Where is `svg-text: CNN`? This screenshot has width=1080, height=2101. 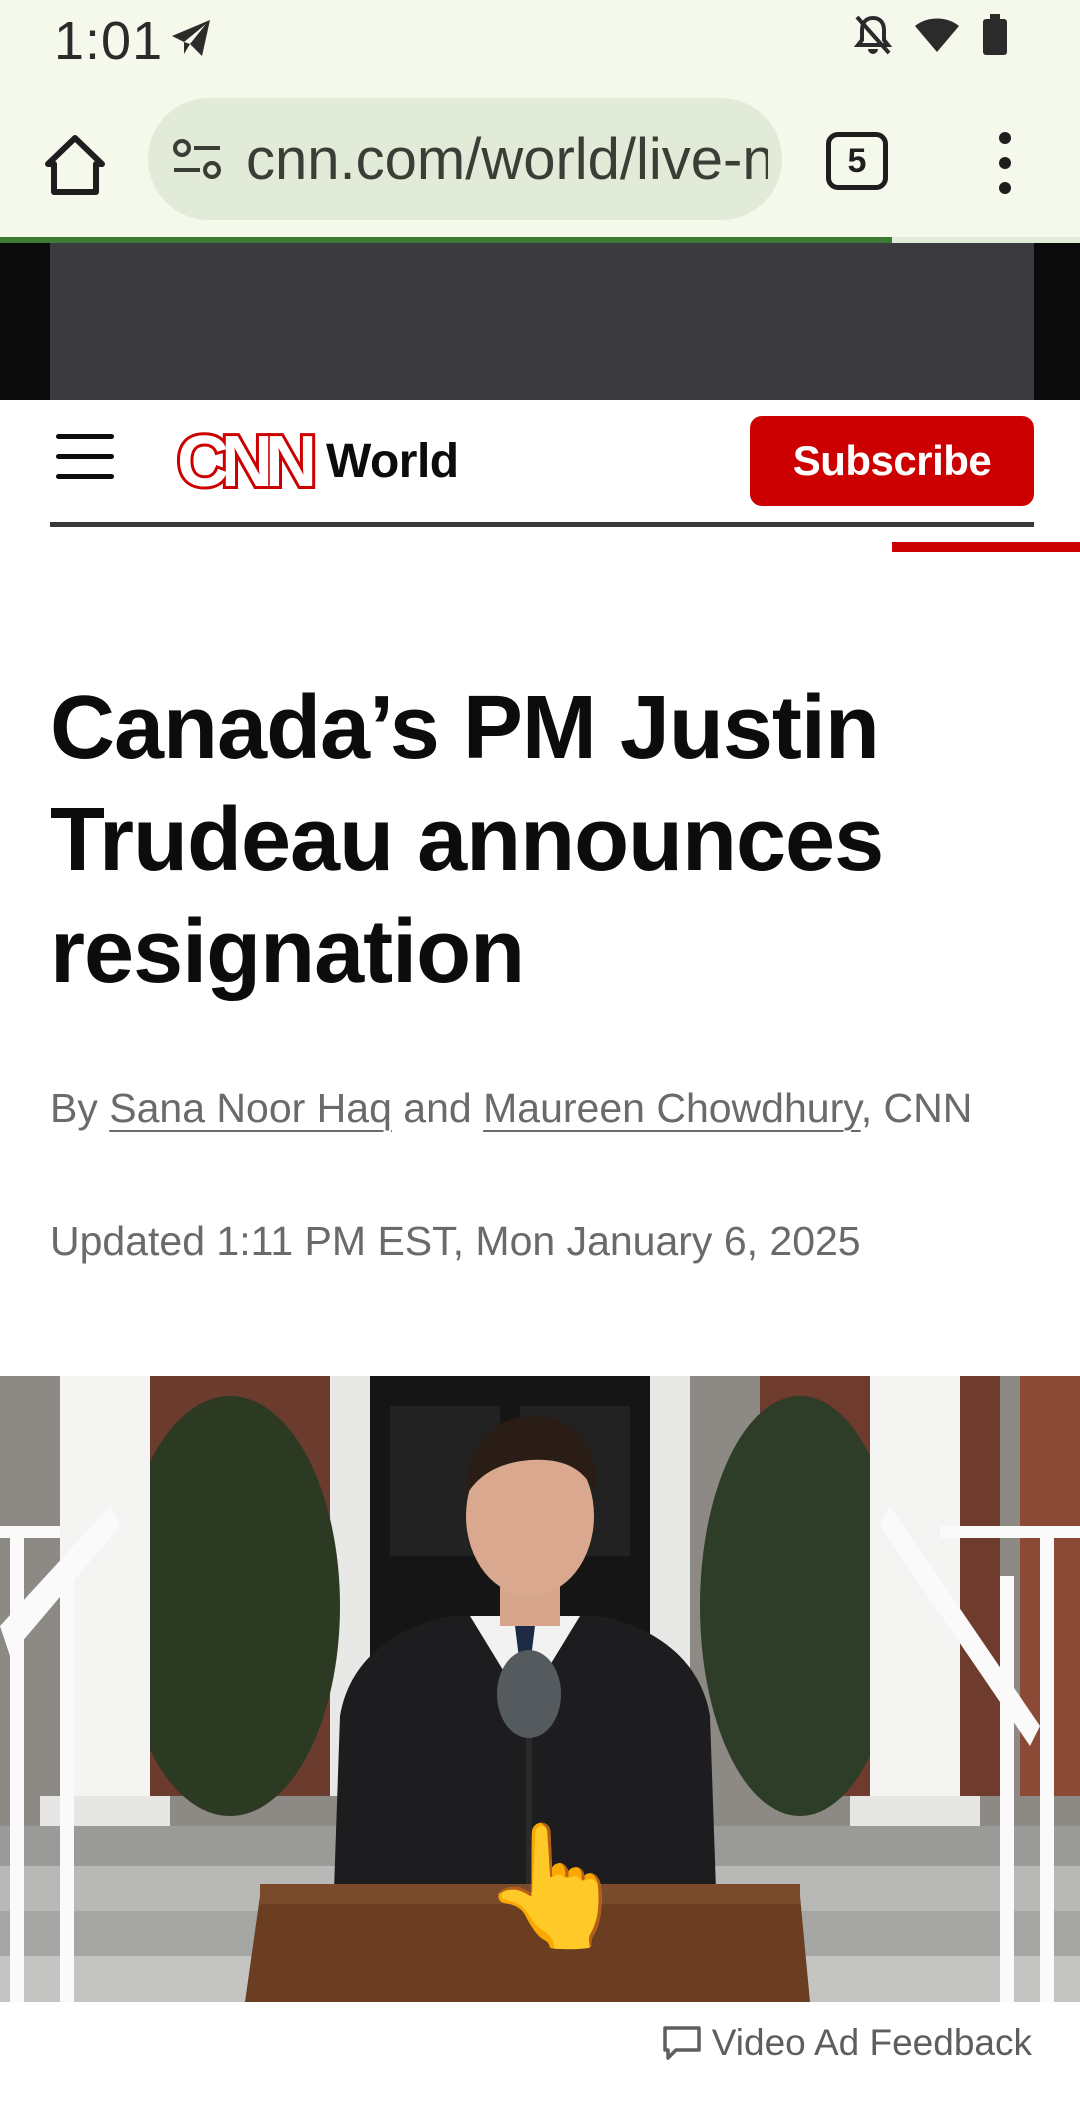 svg-text: CNN is located at coordinates (245, 461).